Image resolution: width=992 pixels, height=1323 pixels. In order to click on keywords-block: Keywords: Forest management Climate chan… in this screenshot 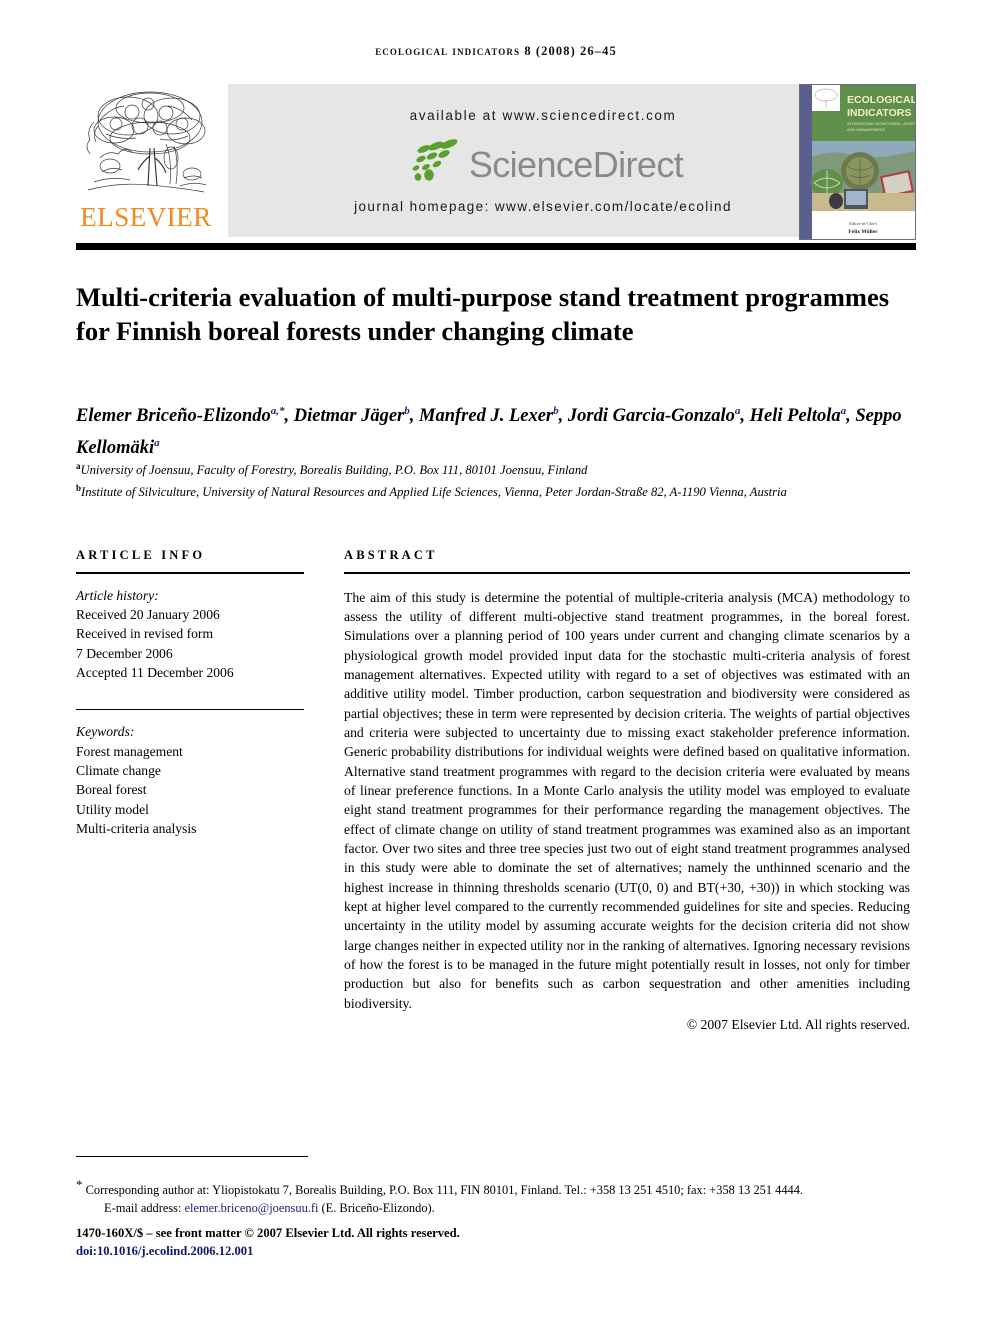, I will do `click(190, 780)`.